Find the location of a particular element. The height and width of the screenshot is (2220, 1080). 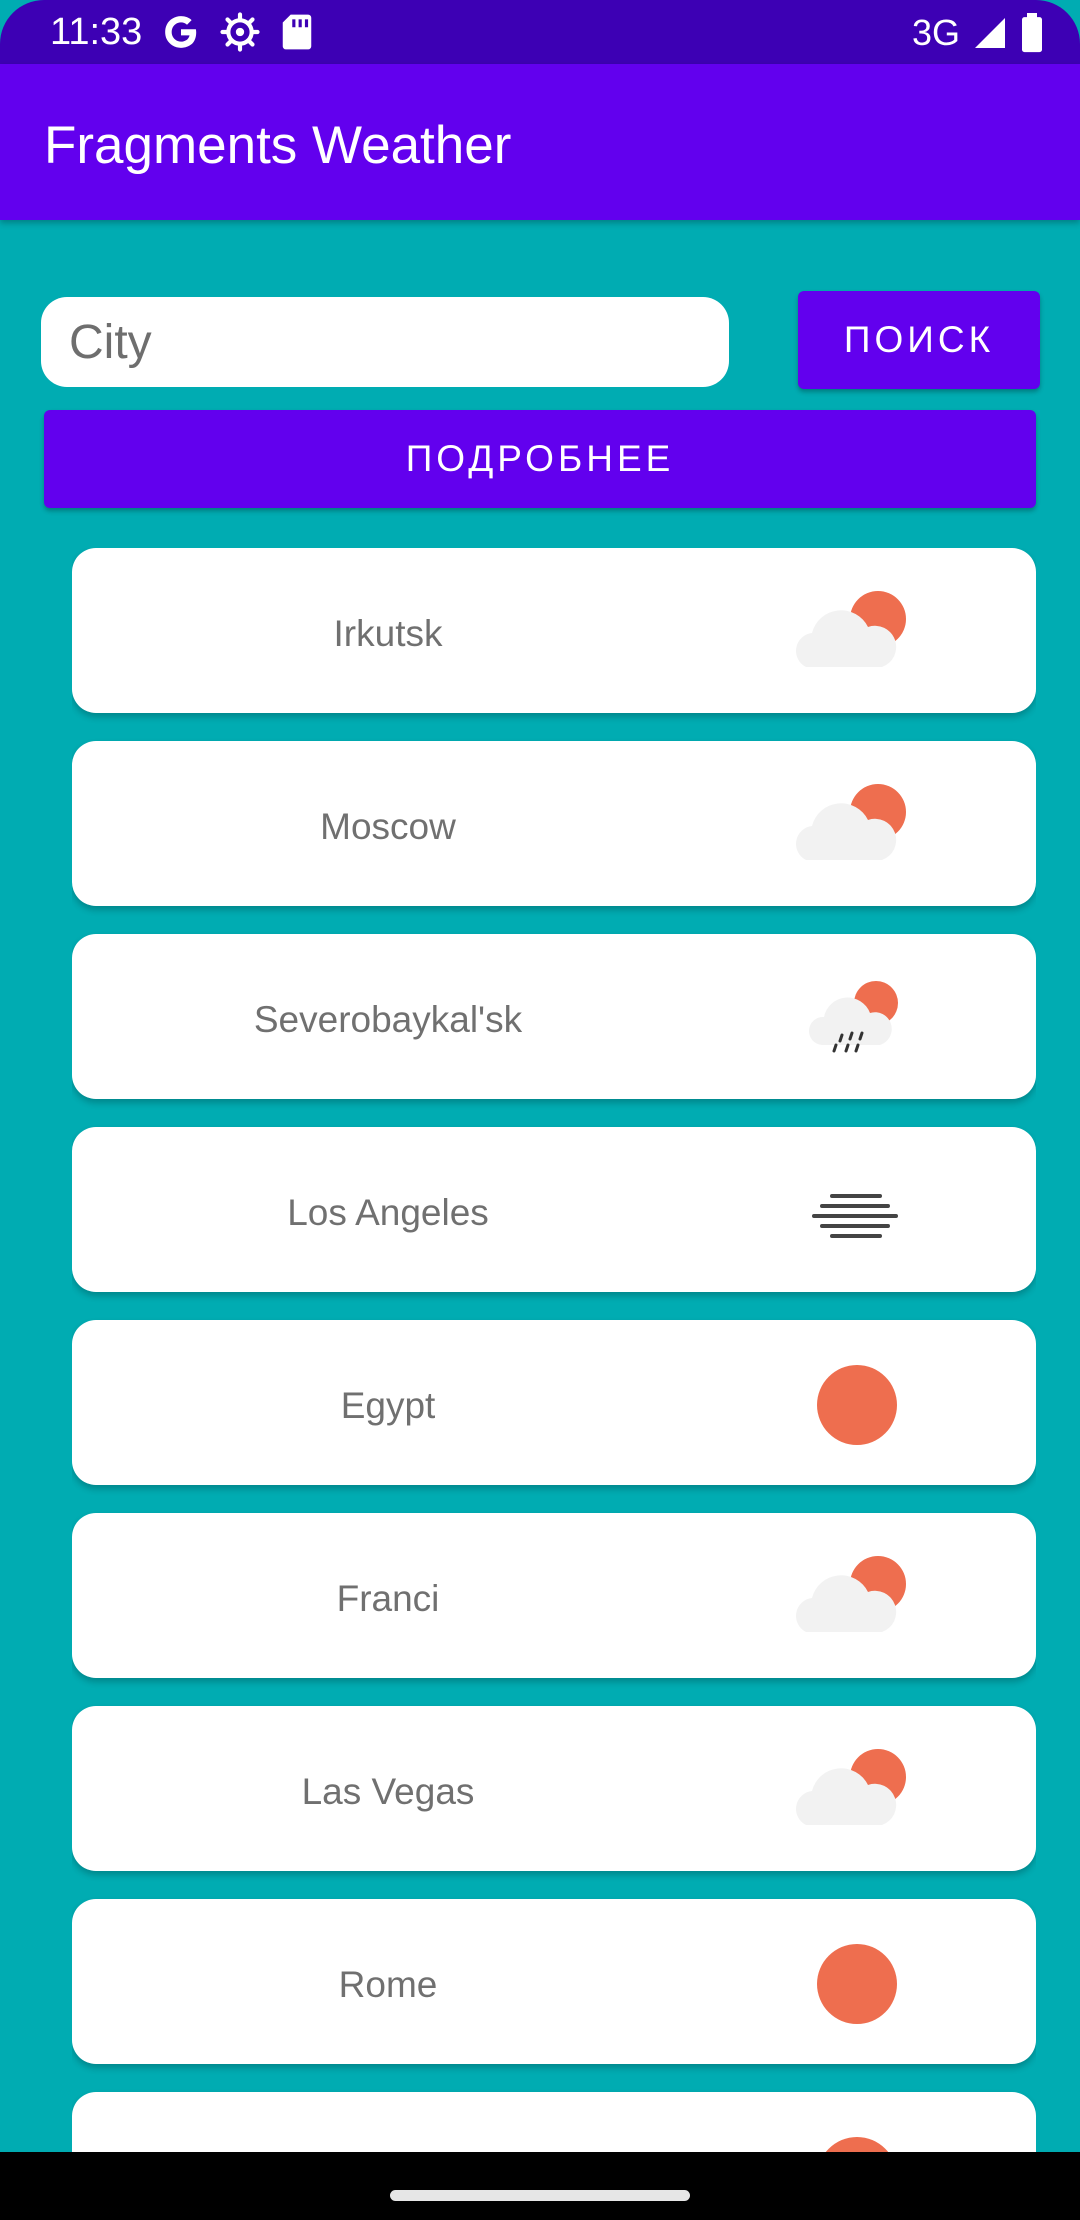

city-card: Egypt is located at coordinates (554, 1402).